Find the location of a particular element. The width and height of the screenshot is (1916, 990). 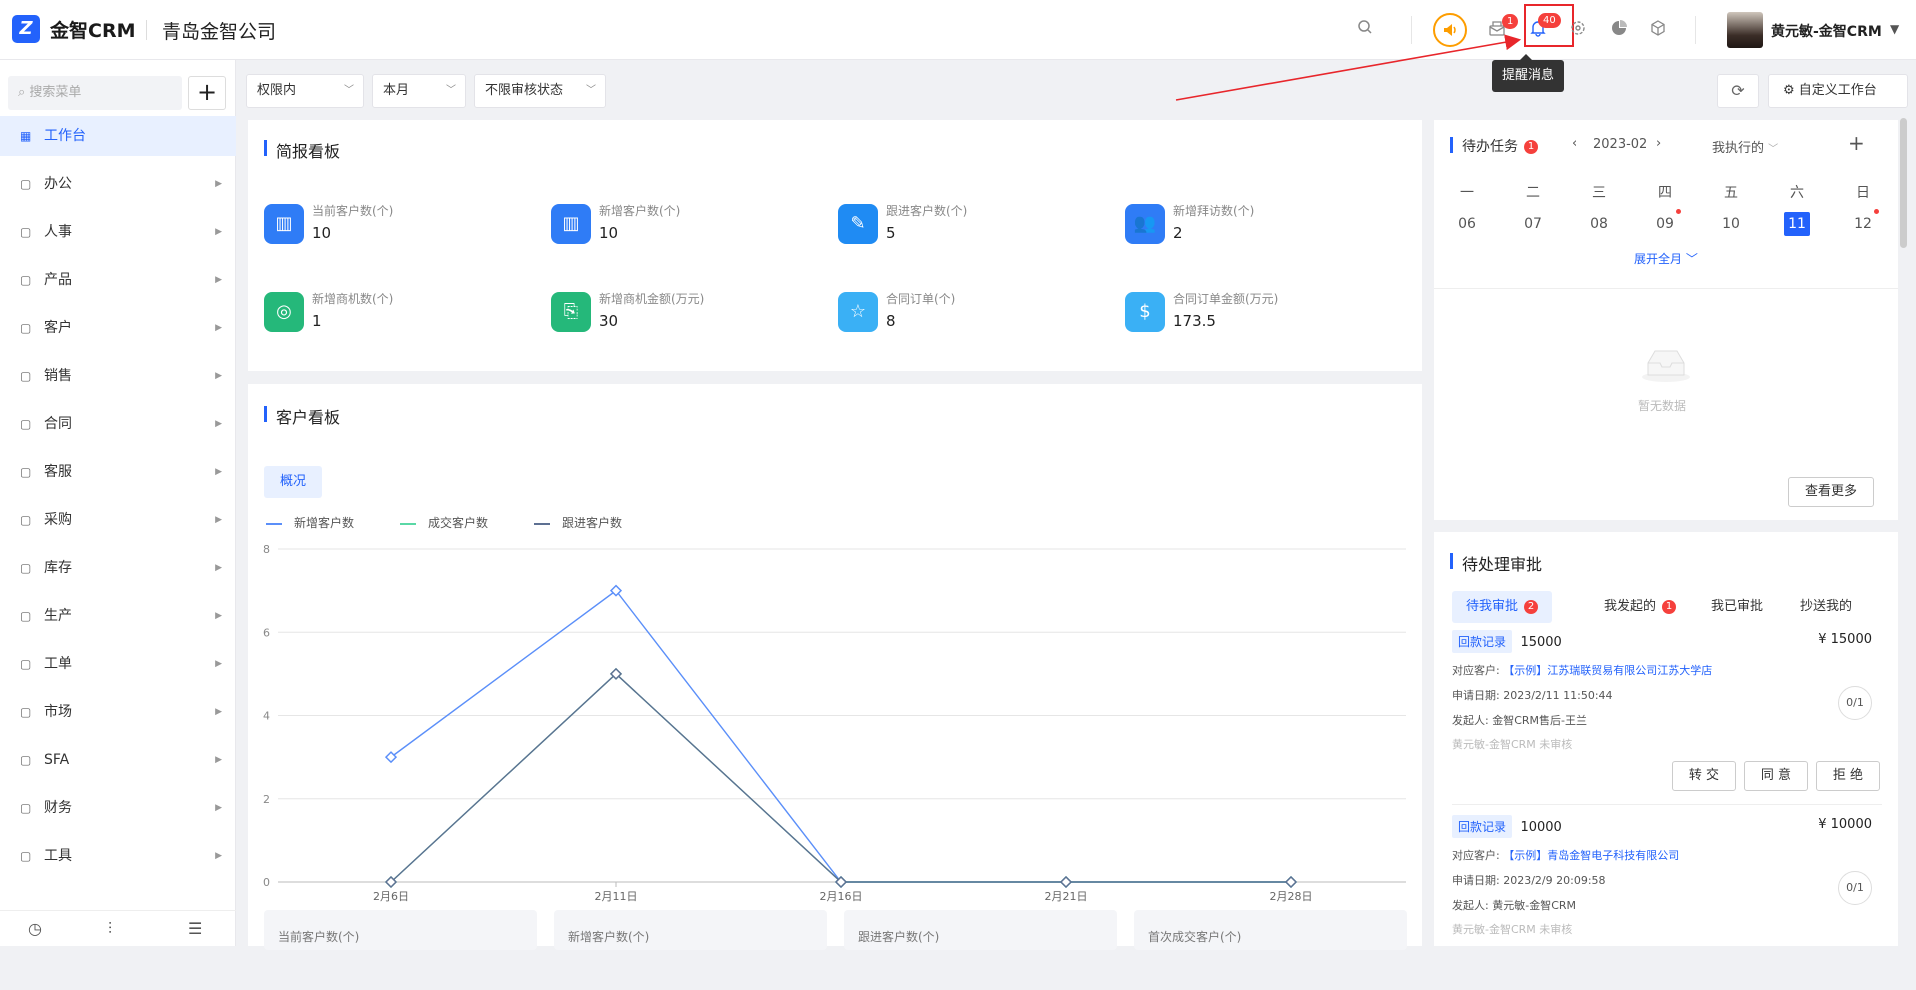

calendar-day: 07 is located at coordinates (1533, 224).